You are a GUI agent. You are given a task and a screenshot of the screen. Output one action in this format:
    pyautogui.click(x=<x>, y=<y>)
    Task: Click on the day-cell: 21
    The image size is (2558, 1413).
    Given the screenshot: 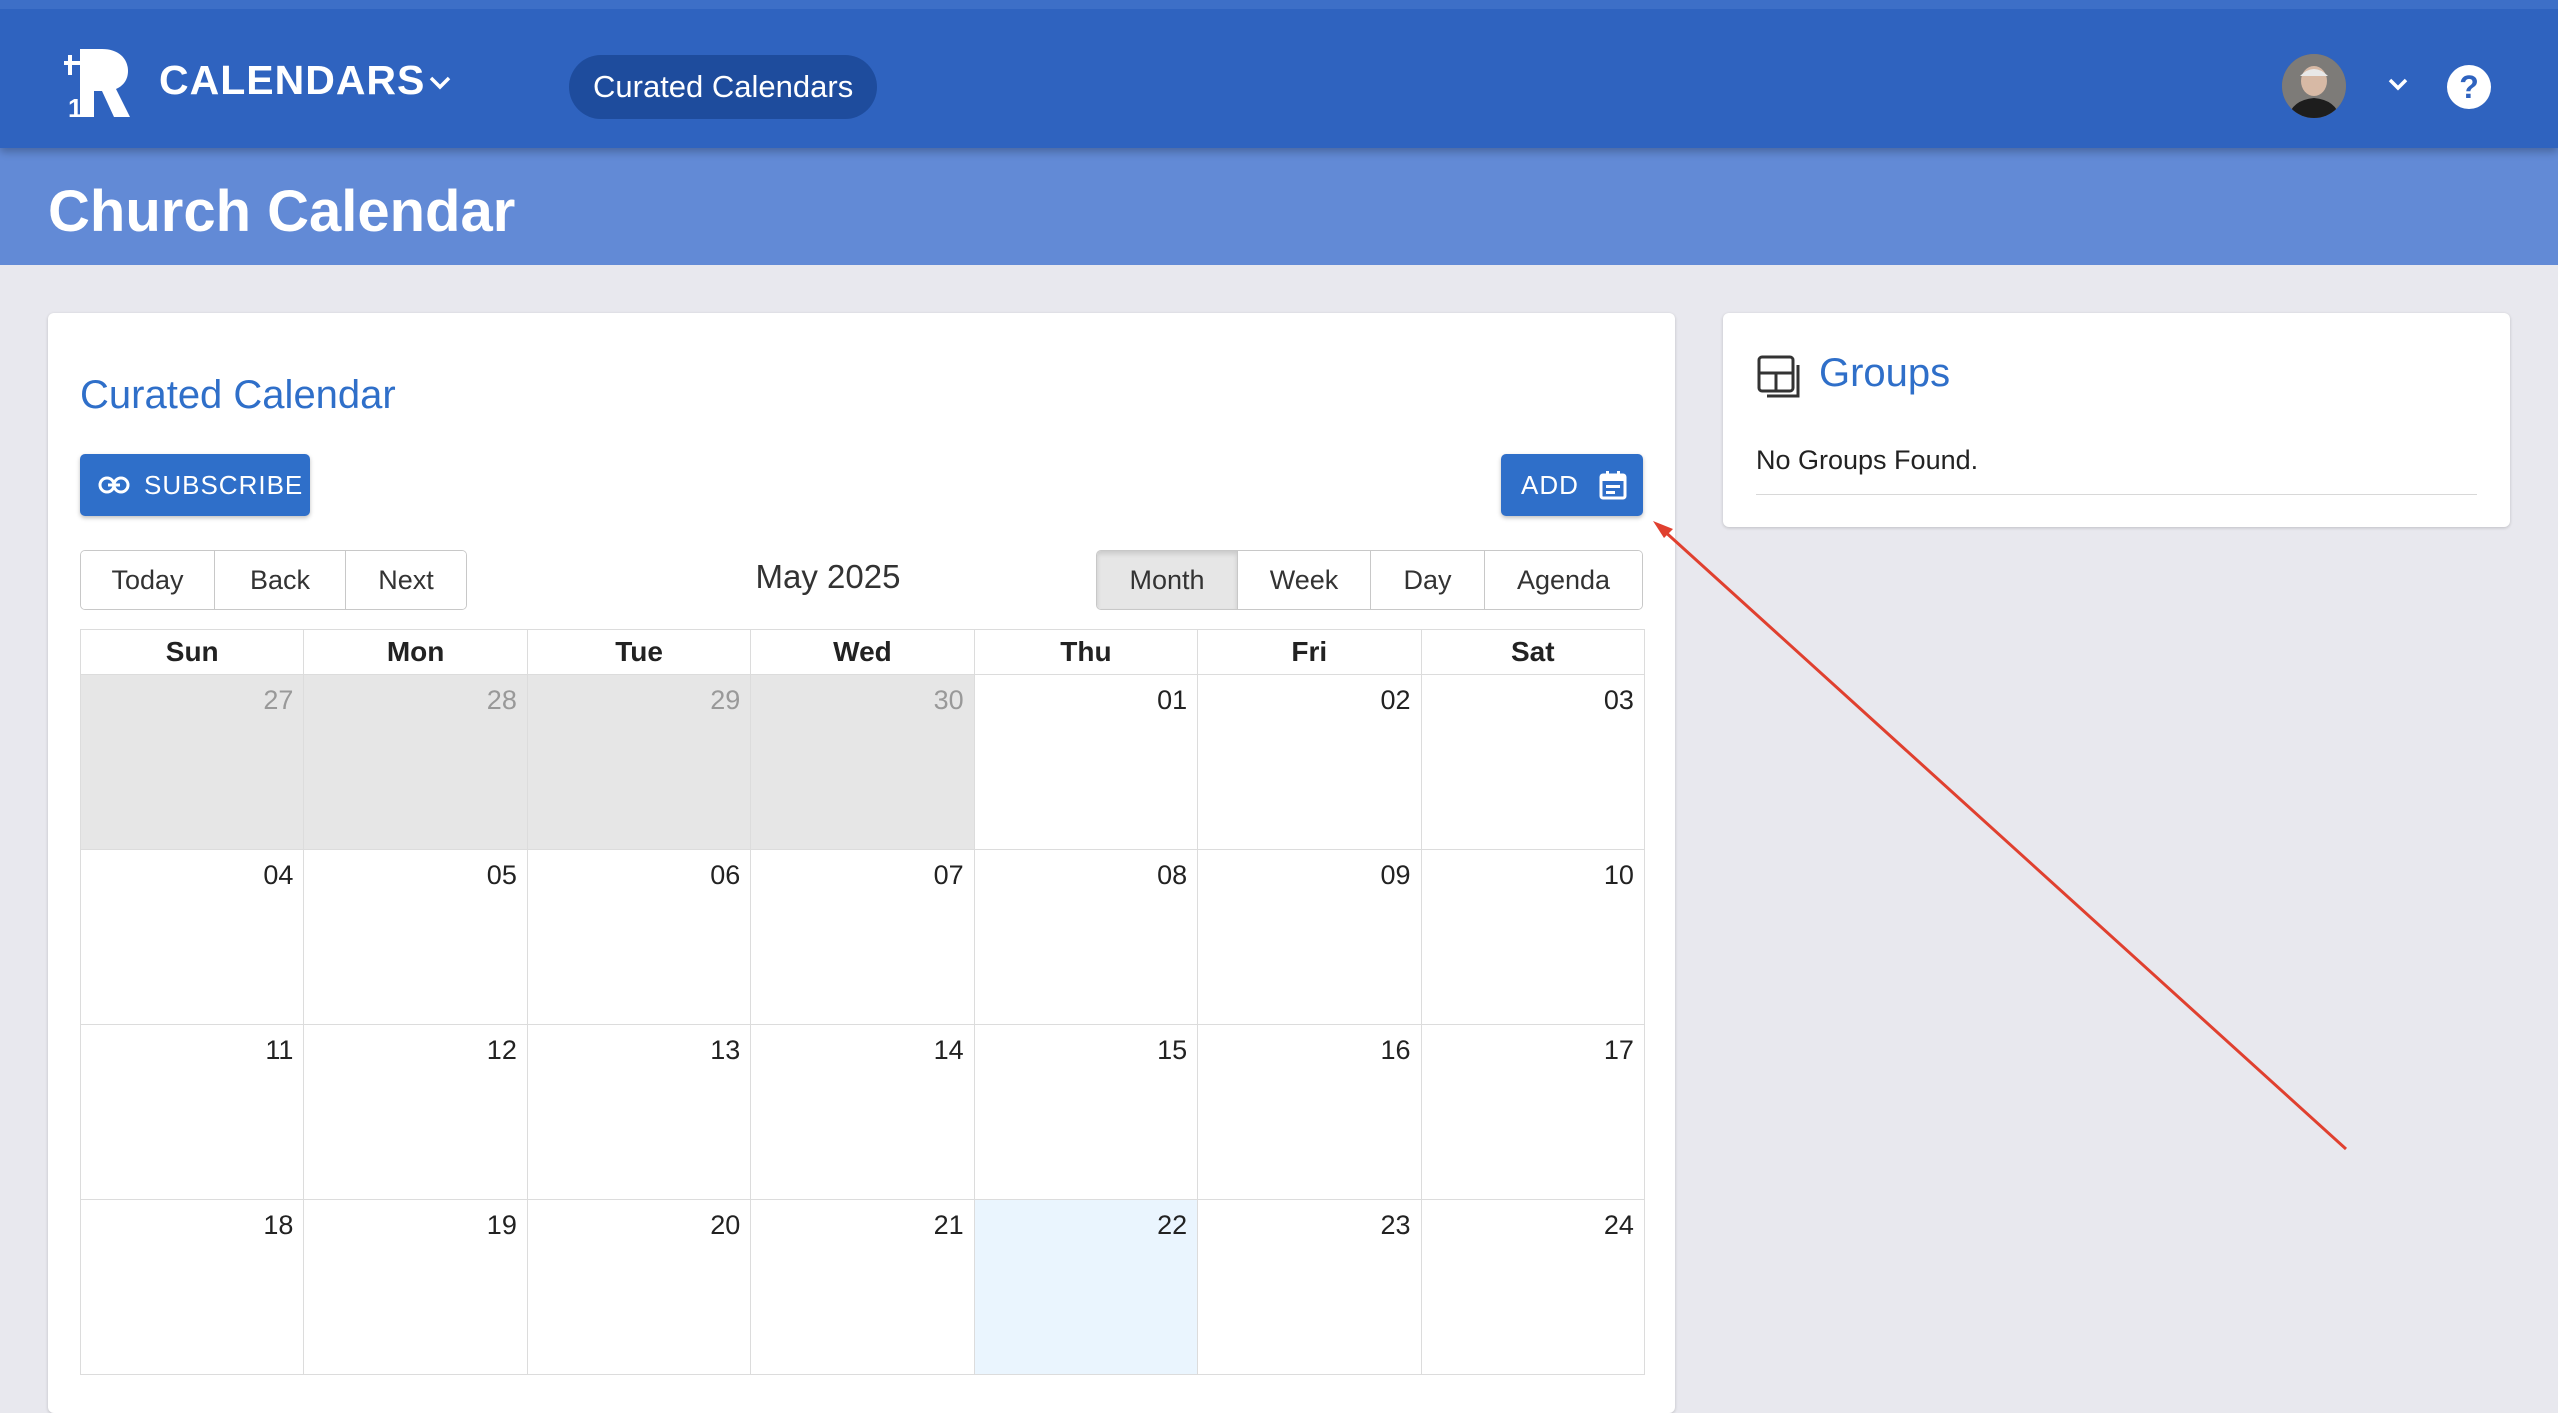 What is the action you would take?
    pyautogui.click(x=863, y=1287)
    